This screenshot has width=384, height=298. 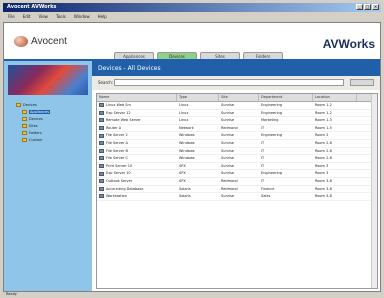 I want to click on table-row: Exp Server 10 SPX Sunrise Engineering Room 3, so click(x=237, y=174).